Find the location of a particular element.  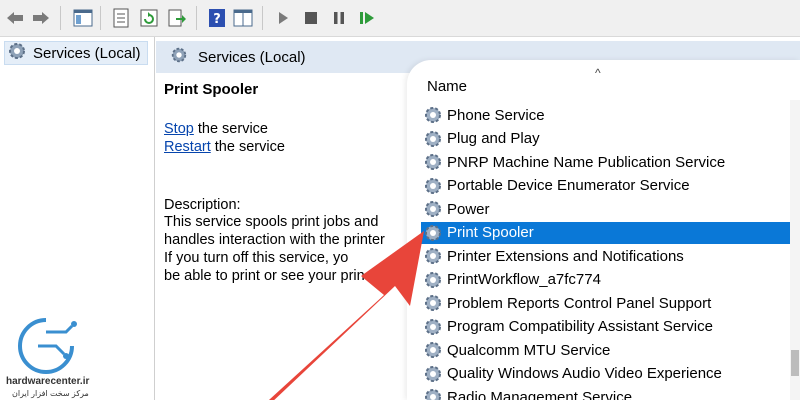

main-header-title: Services (Local) is located at coordinates (252, 57).